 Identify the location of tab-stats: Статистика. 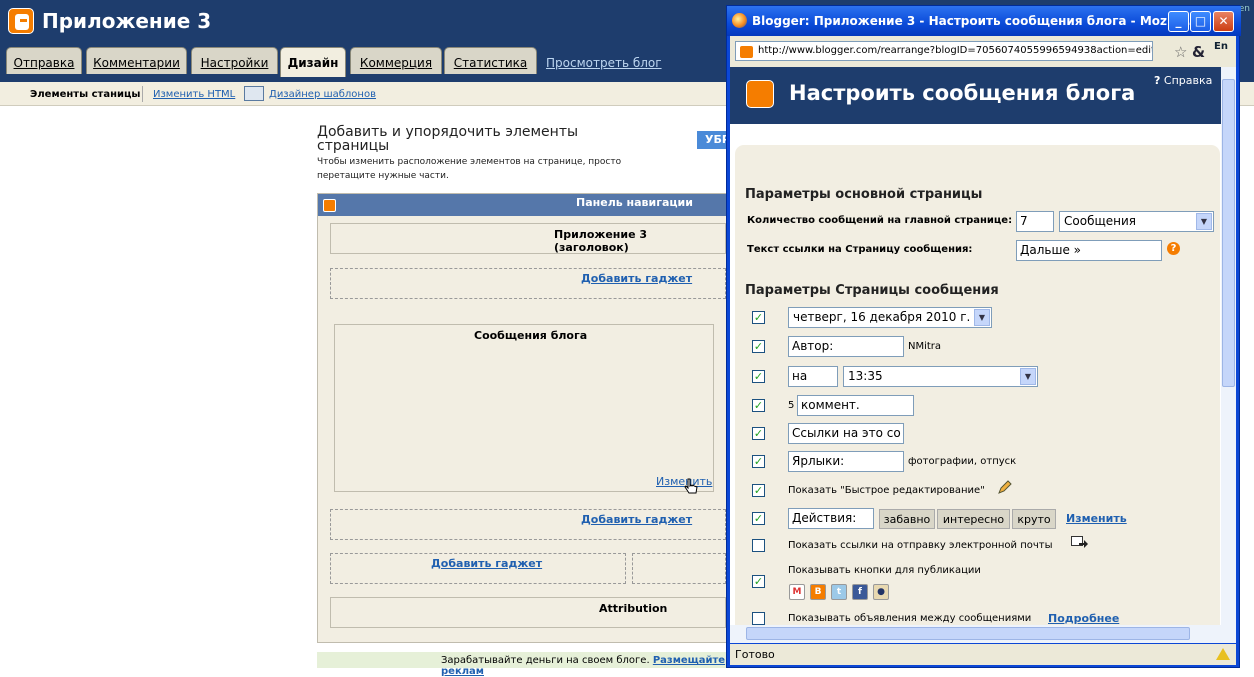
(490, 60).